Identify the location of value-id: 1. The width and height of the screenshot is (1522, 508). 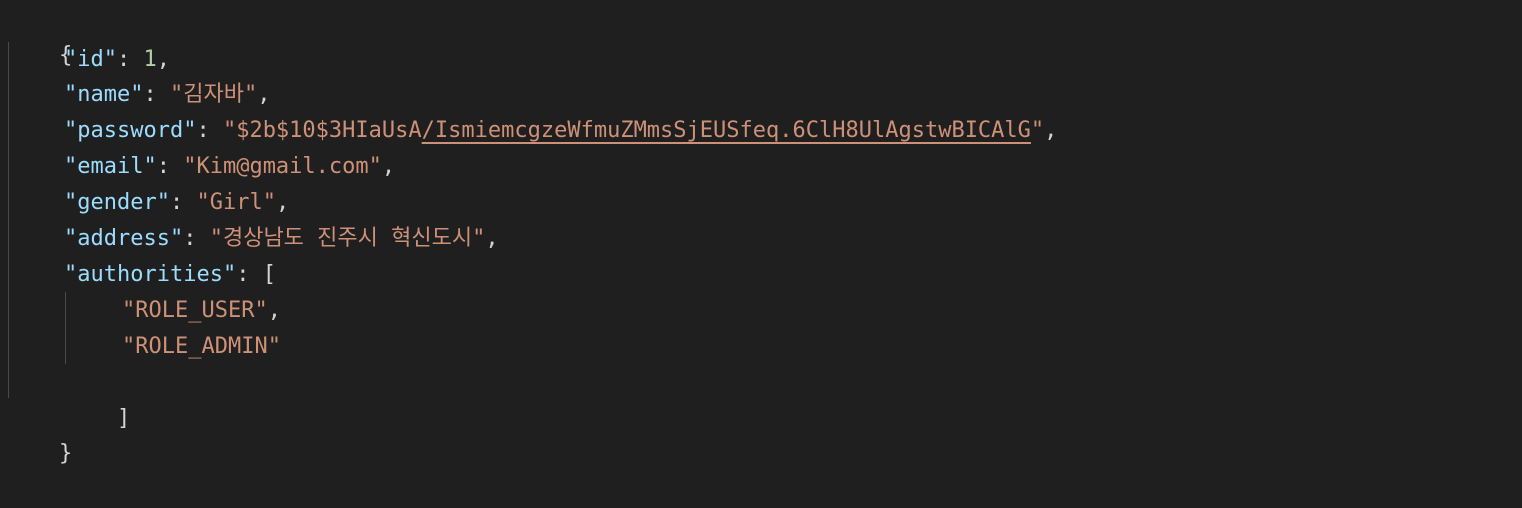
(150, 59).